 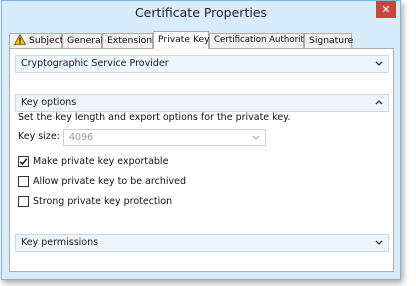 I want to click on key-permissions-section-label: Key permissions, so click(x=60, y=242).